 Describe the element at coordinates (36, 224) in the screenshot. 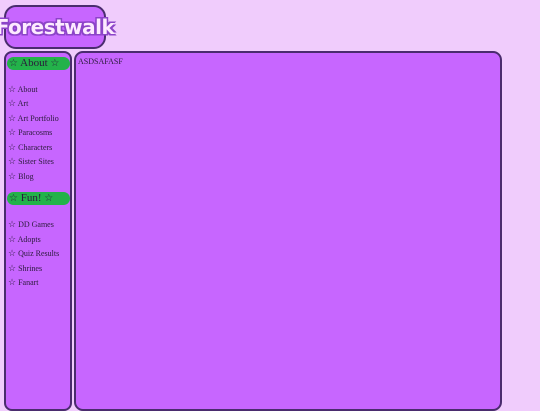

I see `nav-label: DD Games` at that location.